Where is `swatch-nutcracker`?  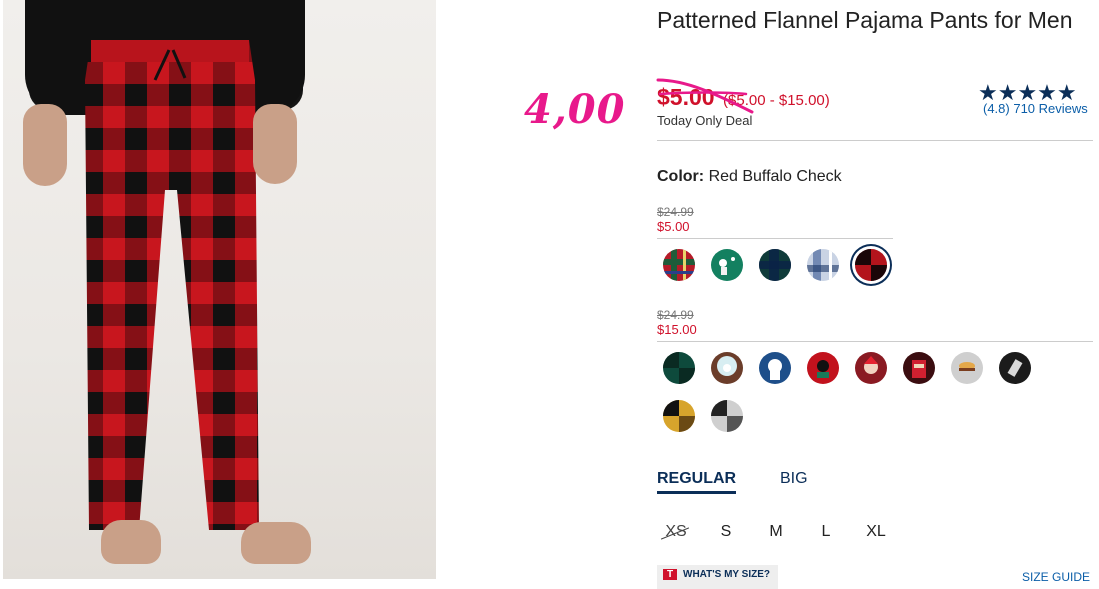 swatch-nutcracker is located at coordinates (919, 368).